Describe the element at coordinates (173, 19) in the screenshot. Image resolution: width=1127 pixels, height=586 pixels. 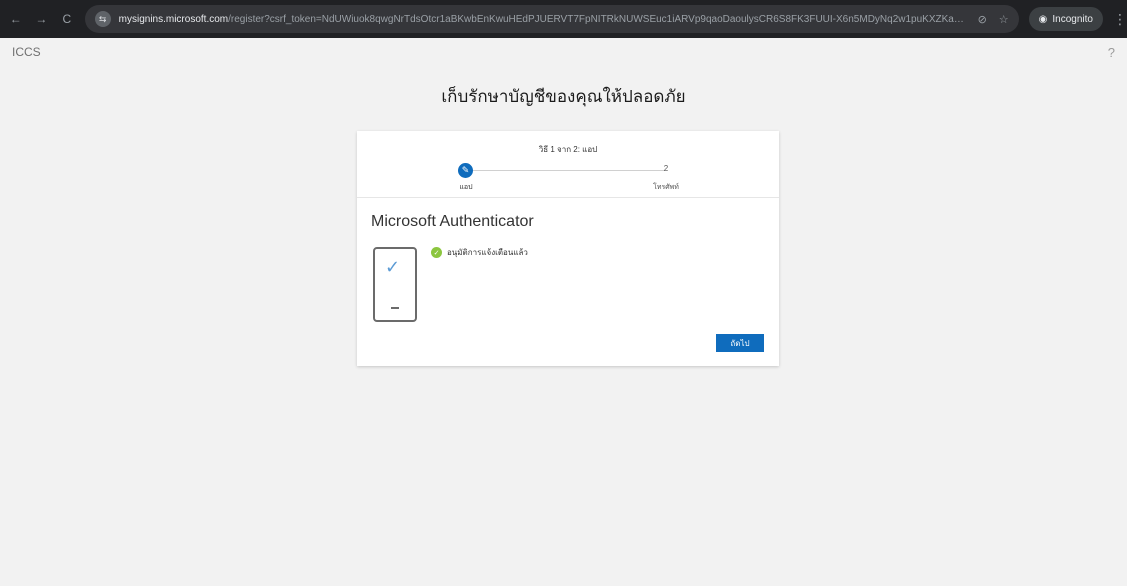
I see `url-host: mysignins.microsoft.com` at that location.